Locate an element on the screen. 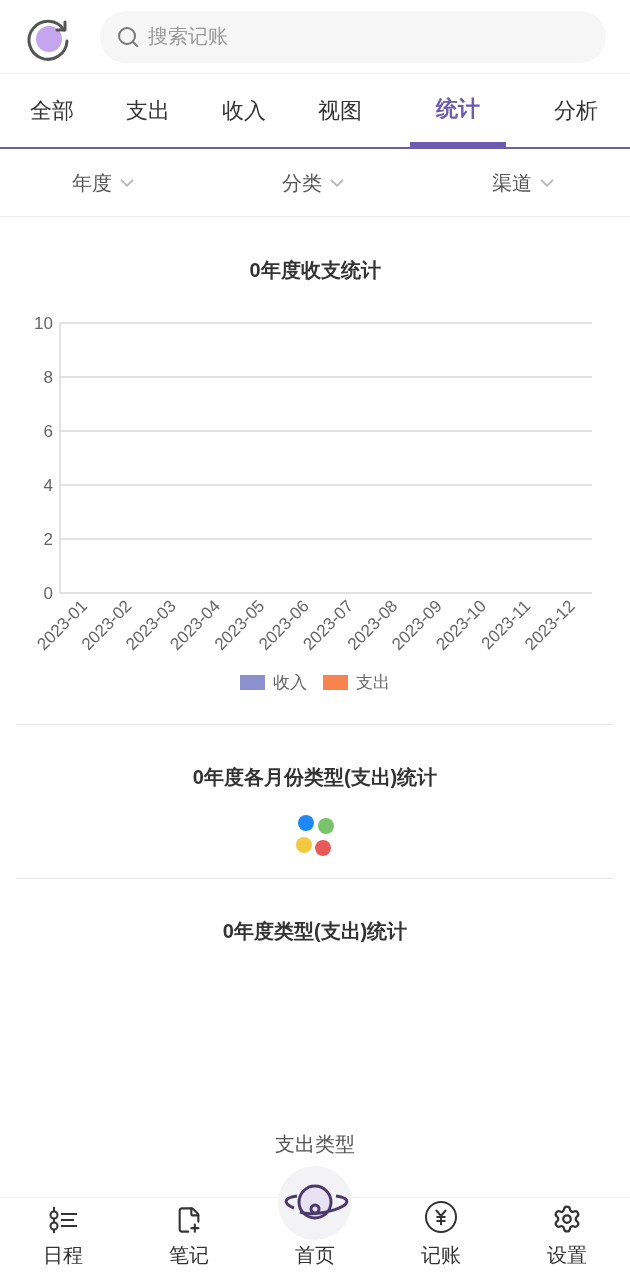 This screenshot has width=630, height=1280. y-tick-label: 0 is located at coordinates (48, 593).